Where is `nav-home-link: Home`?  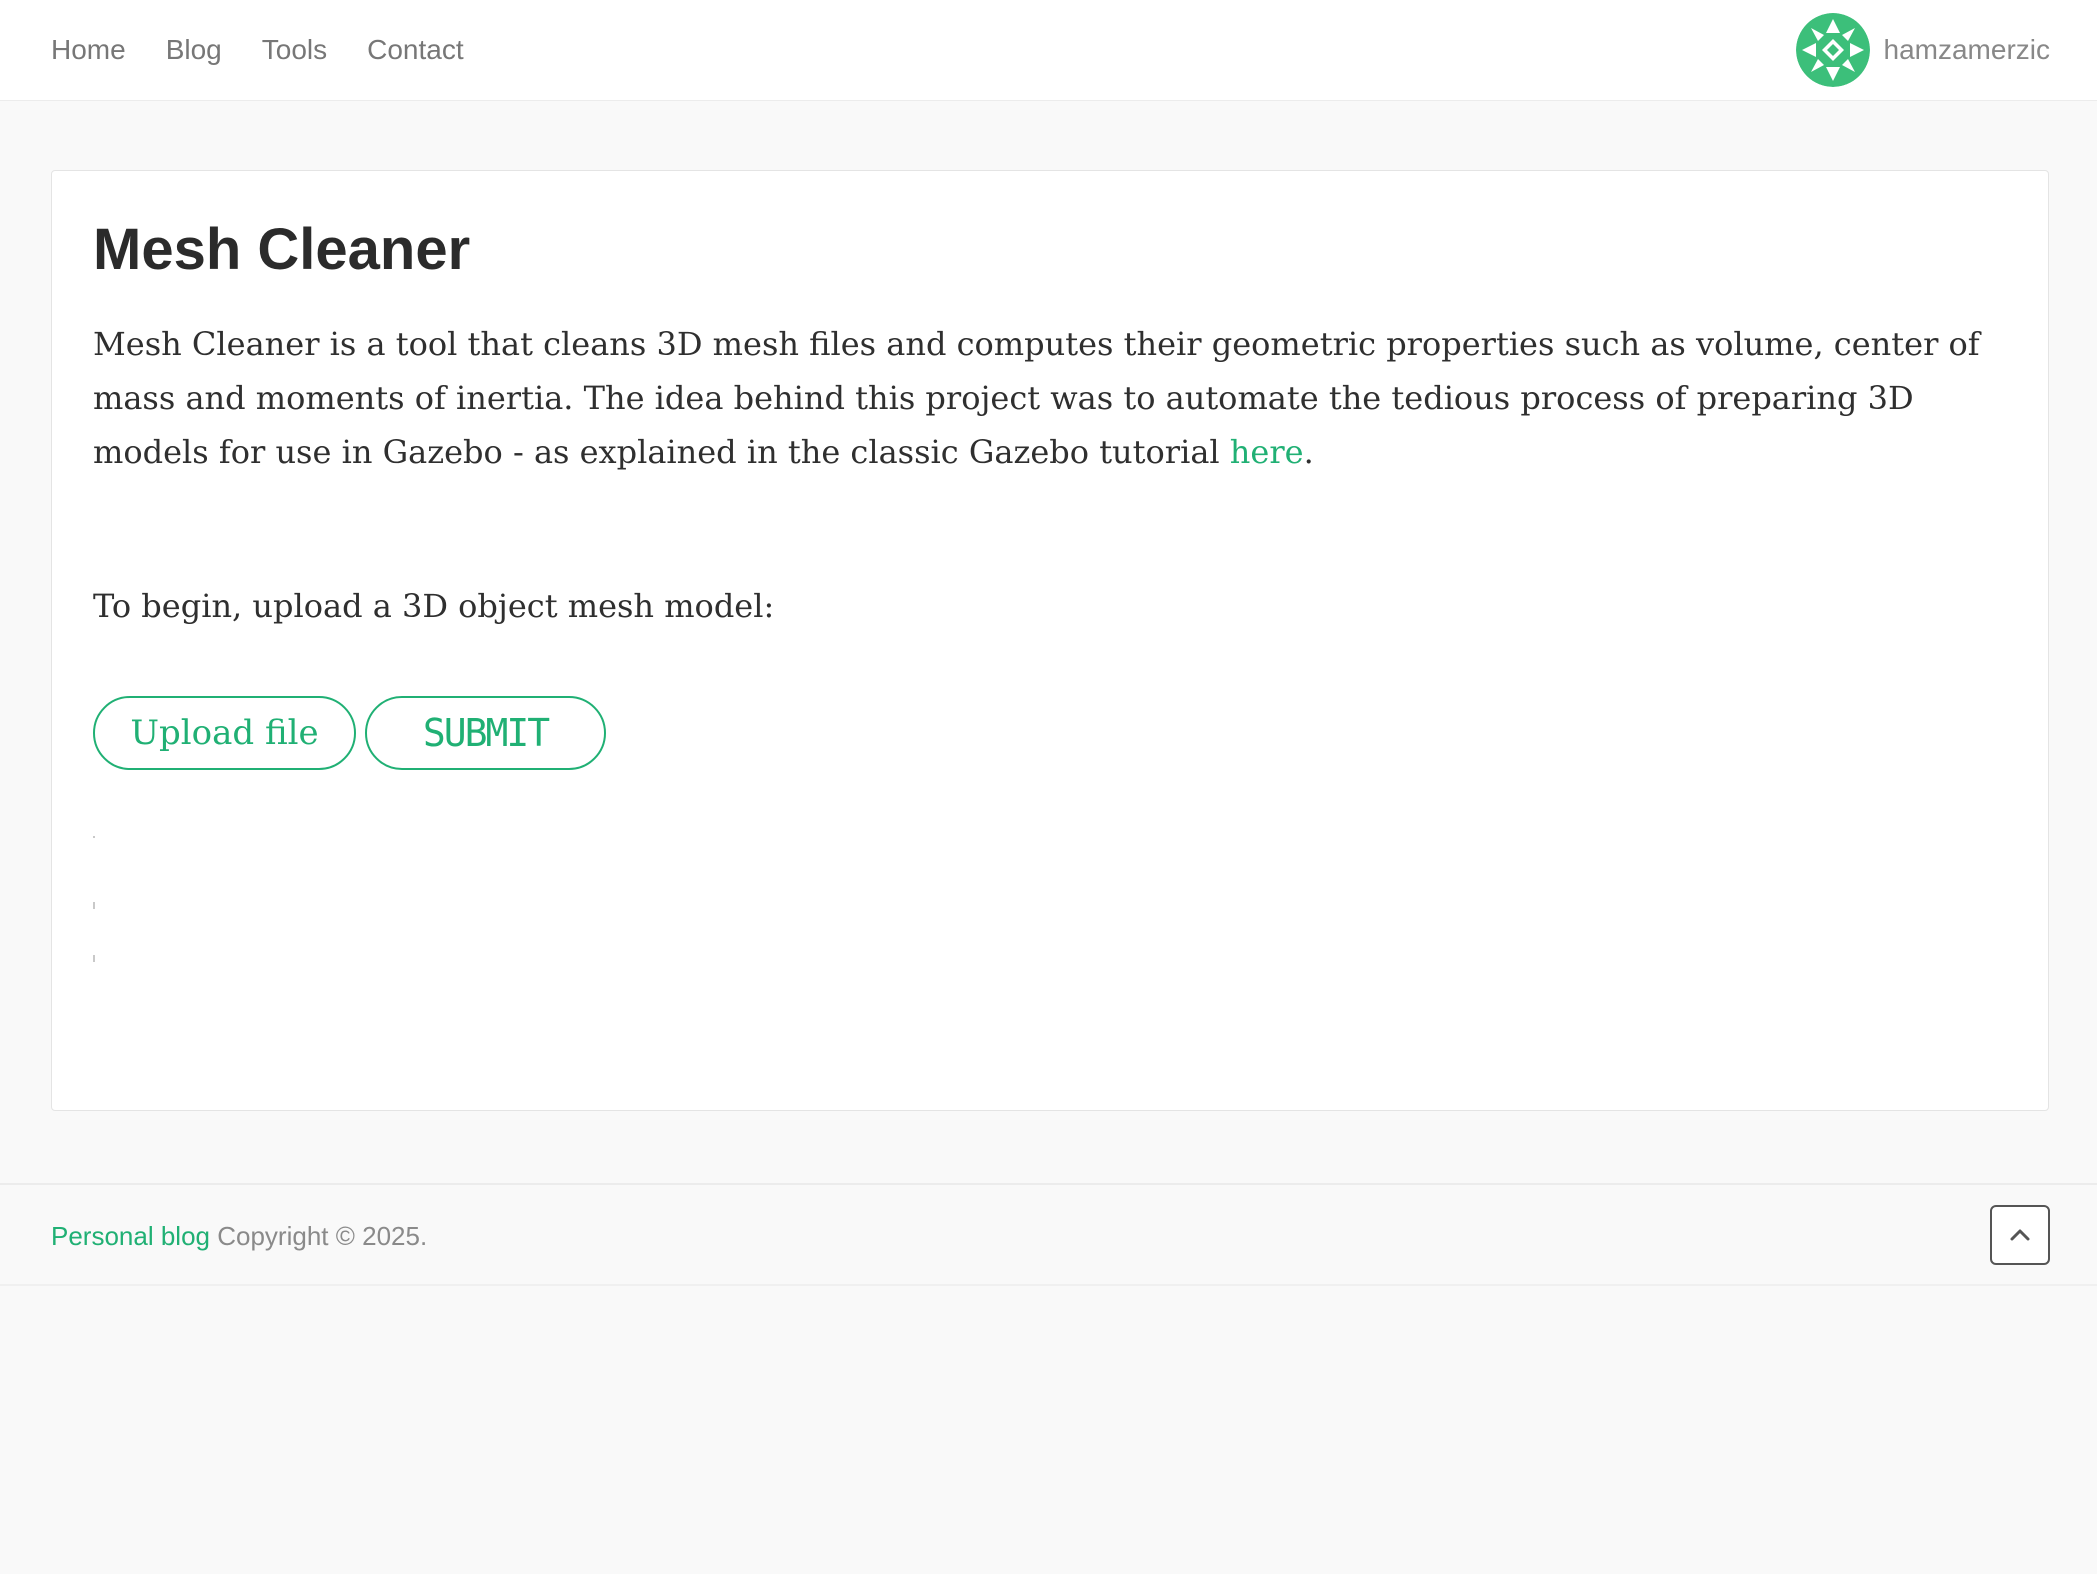 nav-home-link: Home is located at coordinates (88, 50).